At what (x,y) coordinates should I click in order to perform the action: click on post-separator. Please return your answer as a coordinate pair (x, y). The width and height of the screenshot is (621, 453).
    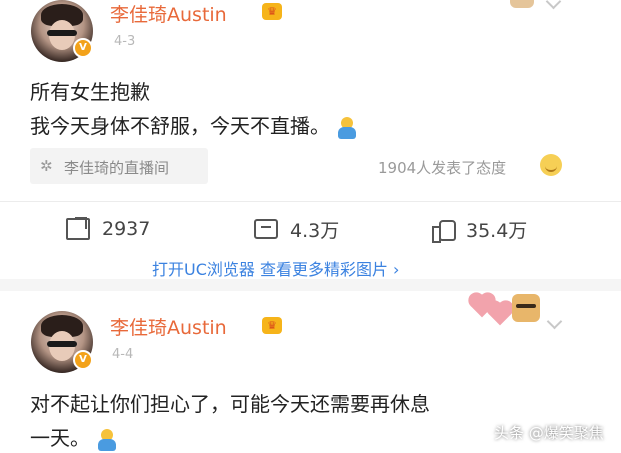
    Looking at the image, I should click on (310, 285).